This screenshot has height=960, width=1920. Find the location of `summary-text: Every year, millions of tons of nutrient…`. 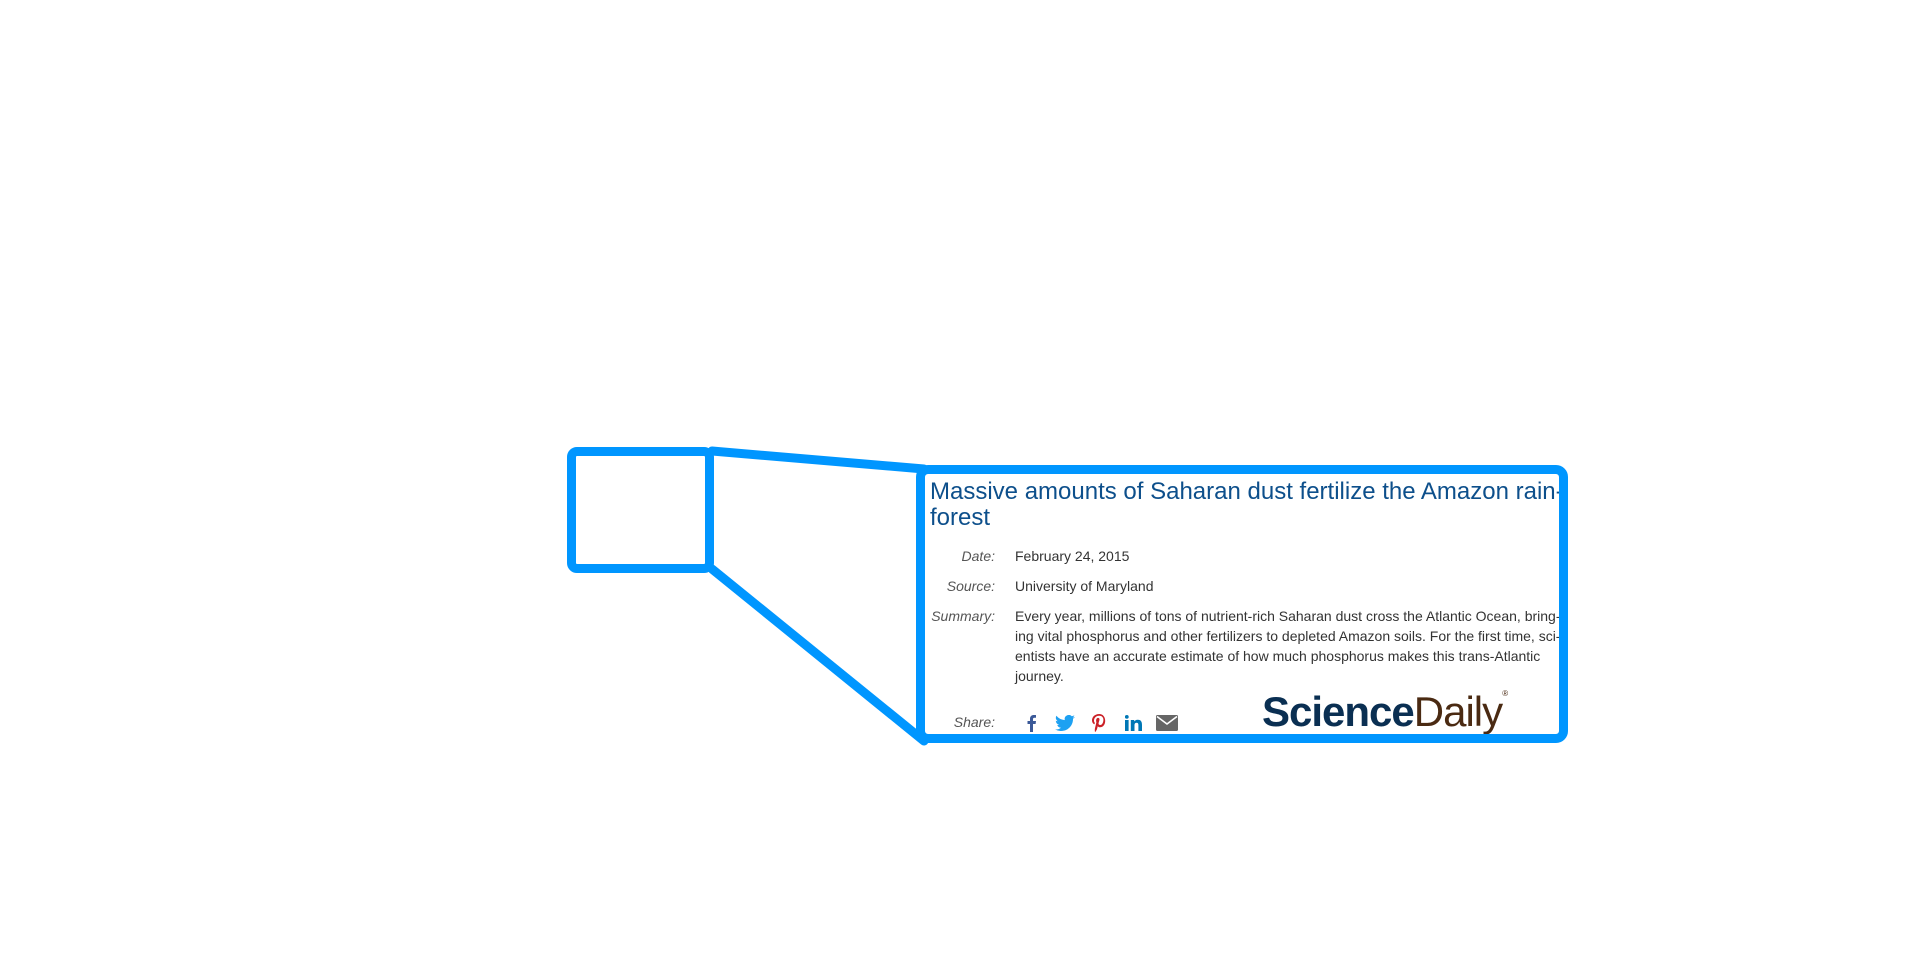

summary-text: Every year, millions of tons of nutrient… is located at coordinates (1288, 646).